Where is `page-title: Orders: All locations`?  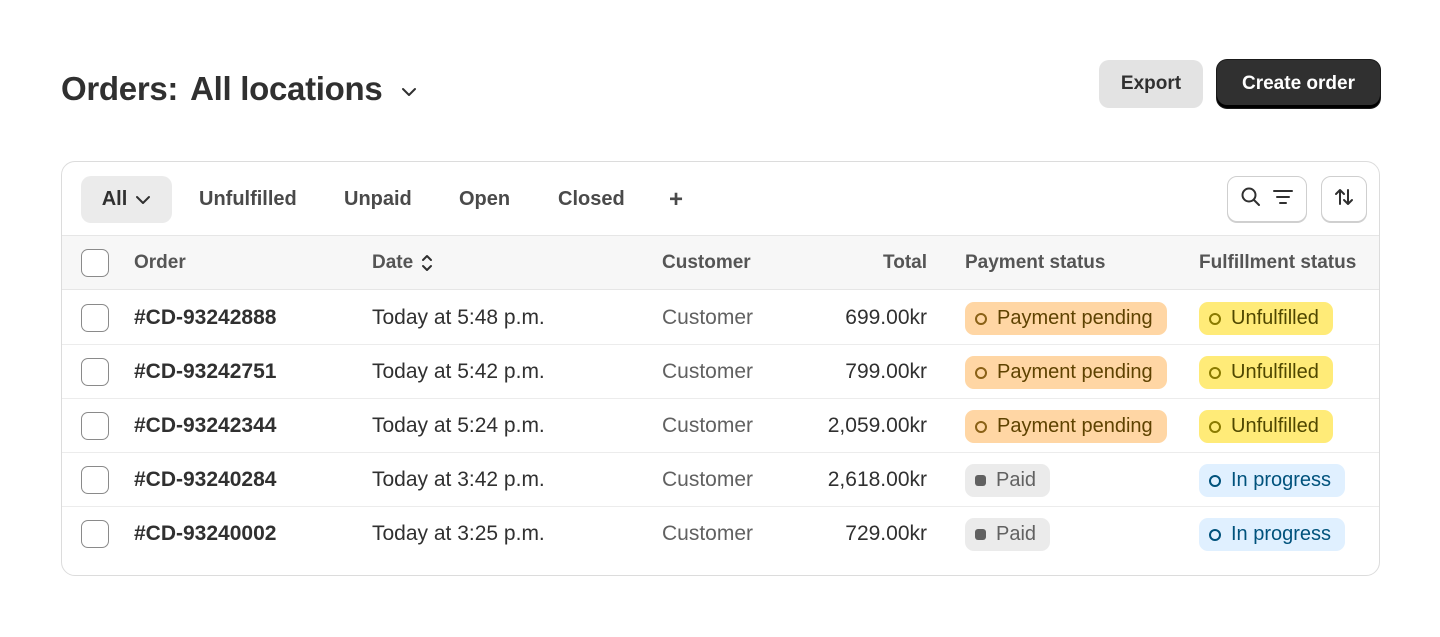 page-title: Orders: All locations is located at coordinates (222, 89).